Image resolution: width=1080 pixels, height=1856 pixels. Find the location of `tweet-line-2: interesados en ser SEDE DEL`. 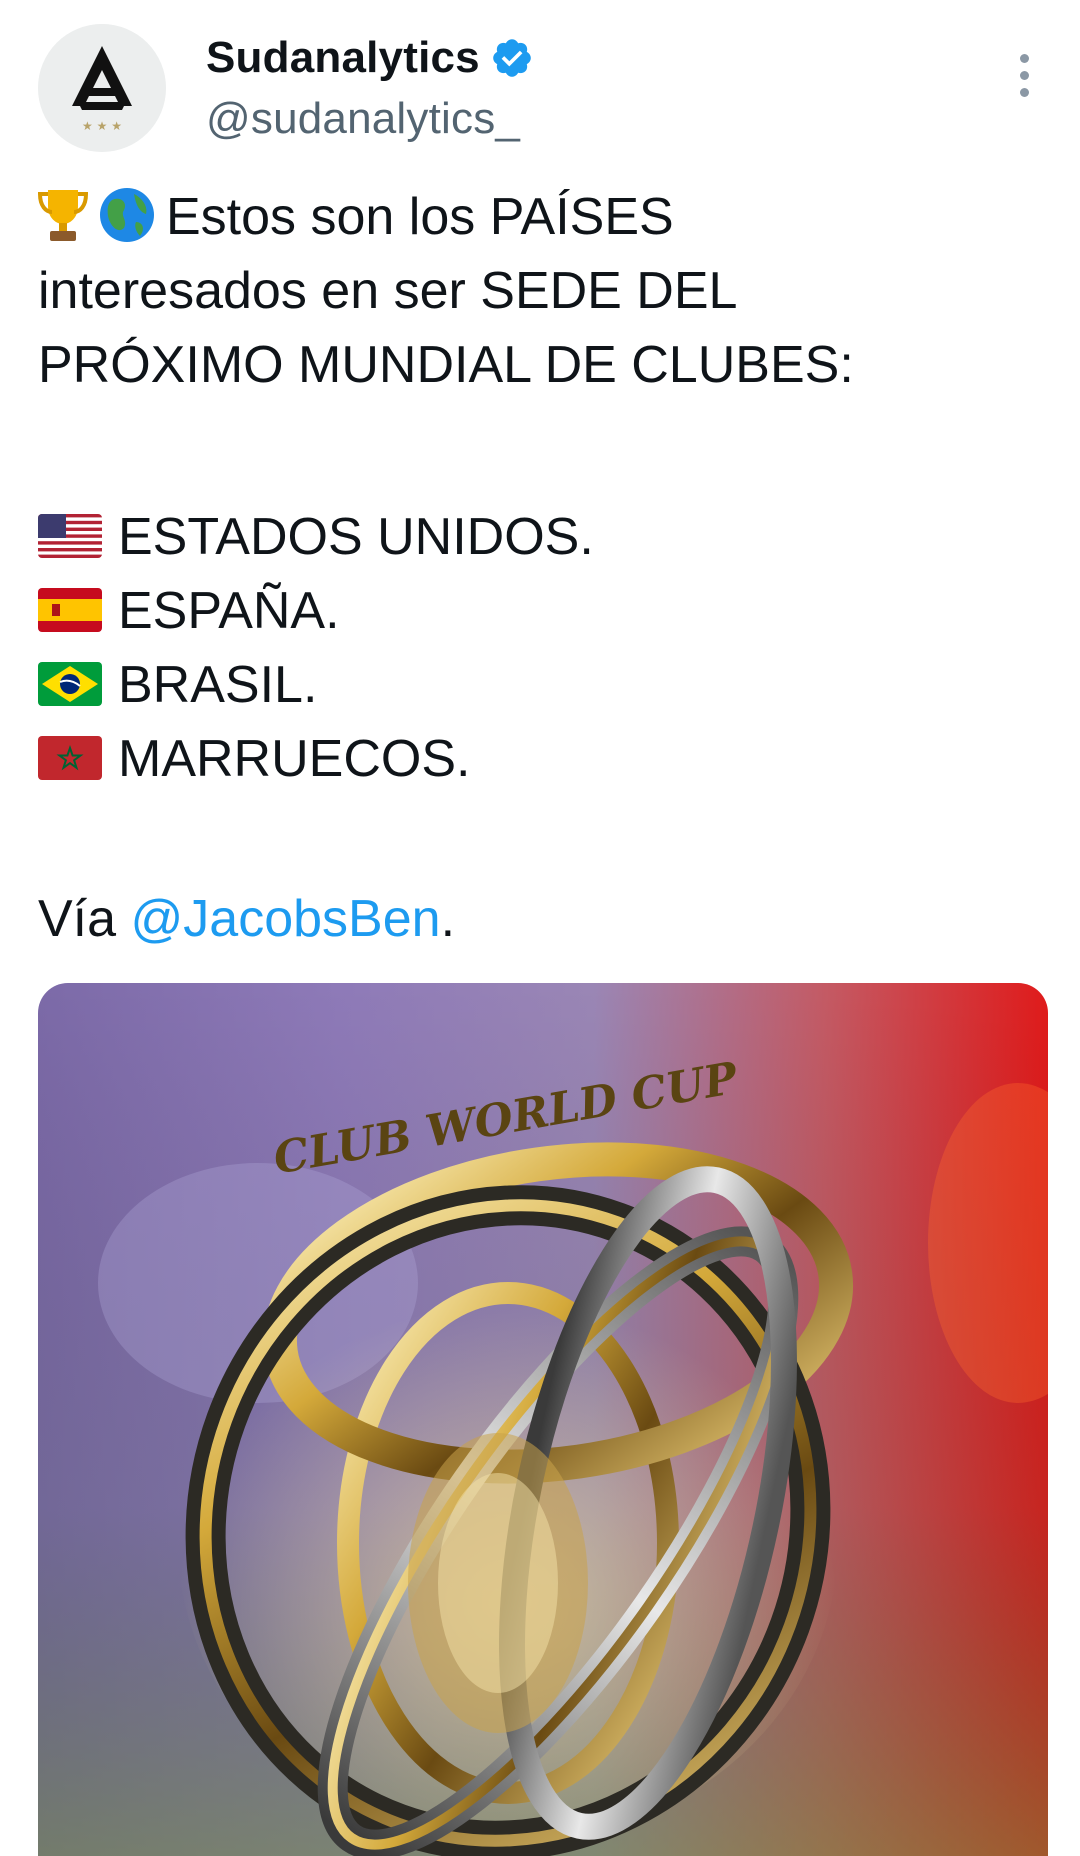

tweet-line-2: interesados en ser SEDE DEL is located at coordinates (388, 291).